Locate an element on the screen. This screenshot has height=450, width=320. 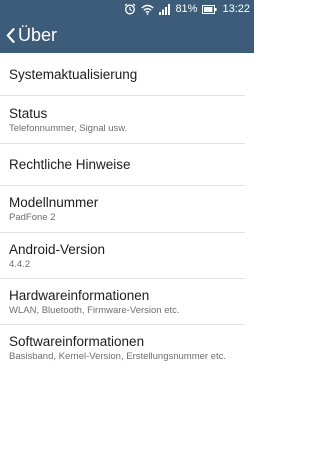
settings-item-subtitle: 4.4.2 is located at coordinates (20, 264).